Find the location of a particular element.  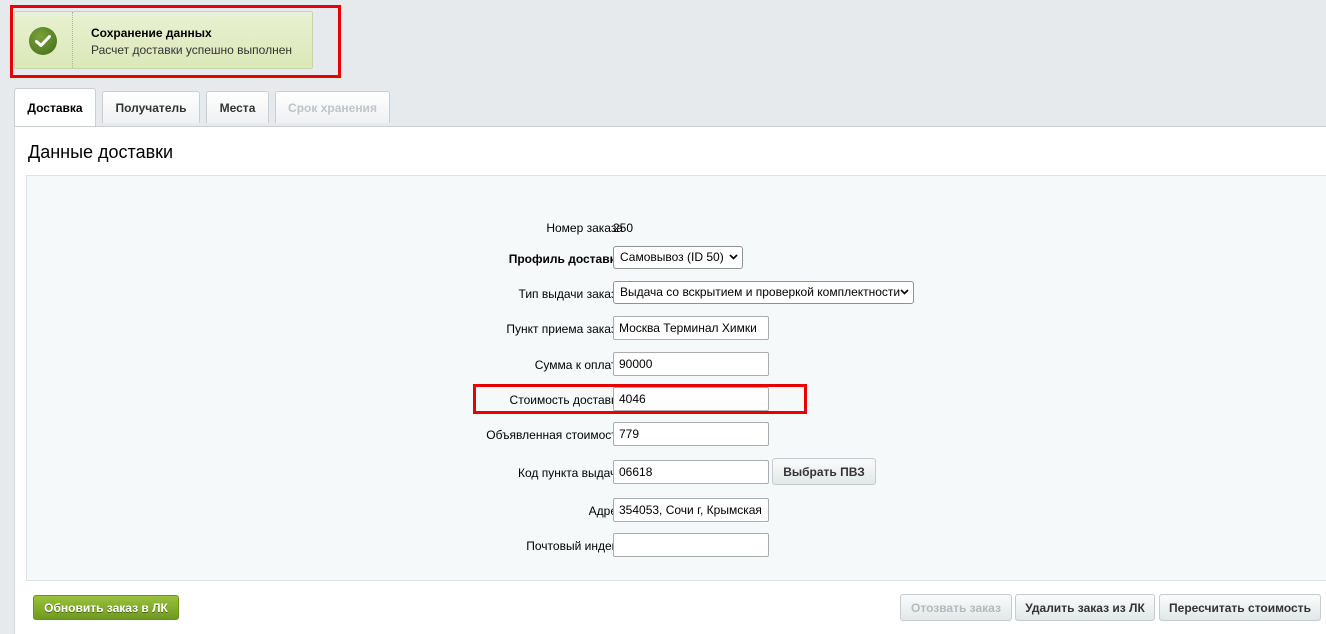

select-pvz-button: Выбрать ПВЗ is located at coordinates (824, 471).